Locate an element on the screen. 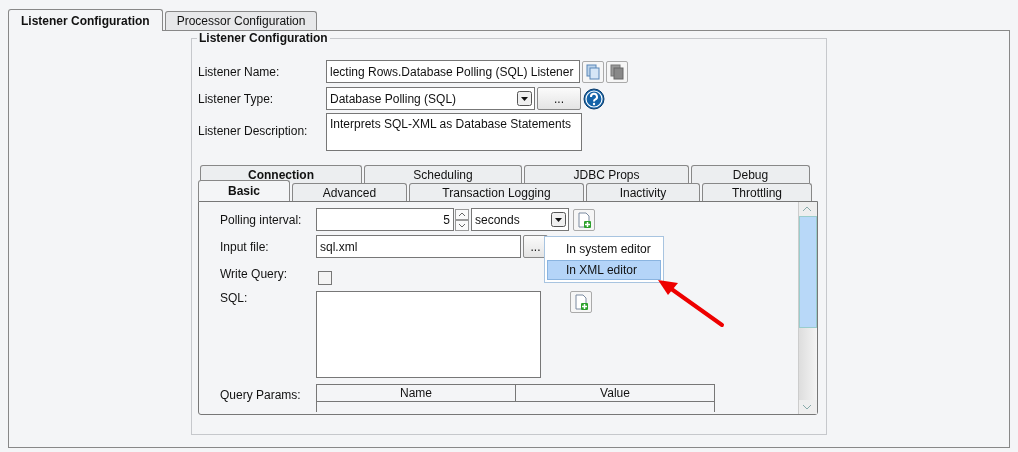 The image size is (1018, 452). tab: Listener Configuration is located at coordinates (85, 20).